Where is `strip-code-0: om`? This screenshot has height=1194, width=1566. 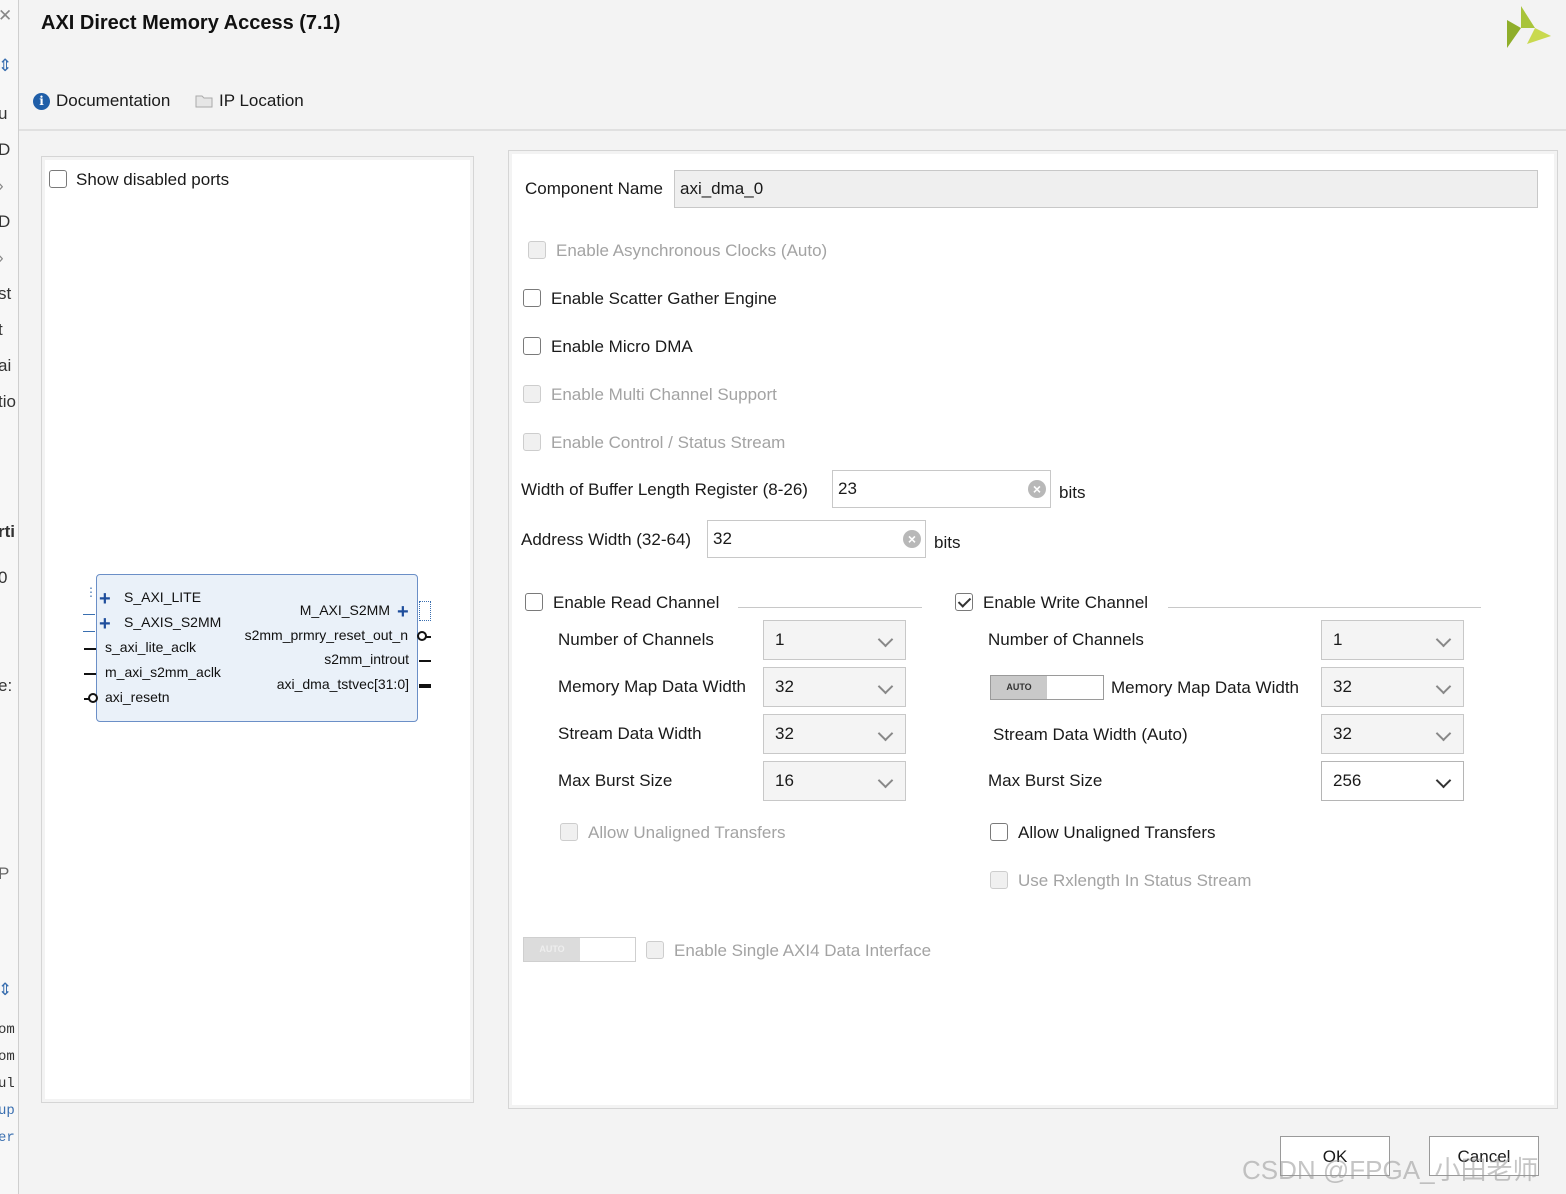 strip-code-0: om is located at coordinates (7, 1030).